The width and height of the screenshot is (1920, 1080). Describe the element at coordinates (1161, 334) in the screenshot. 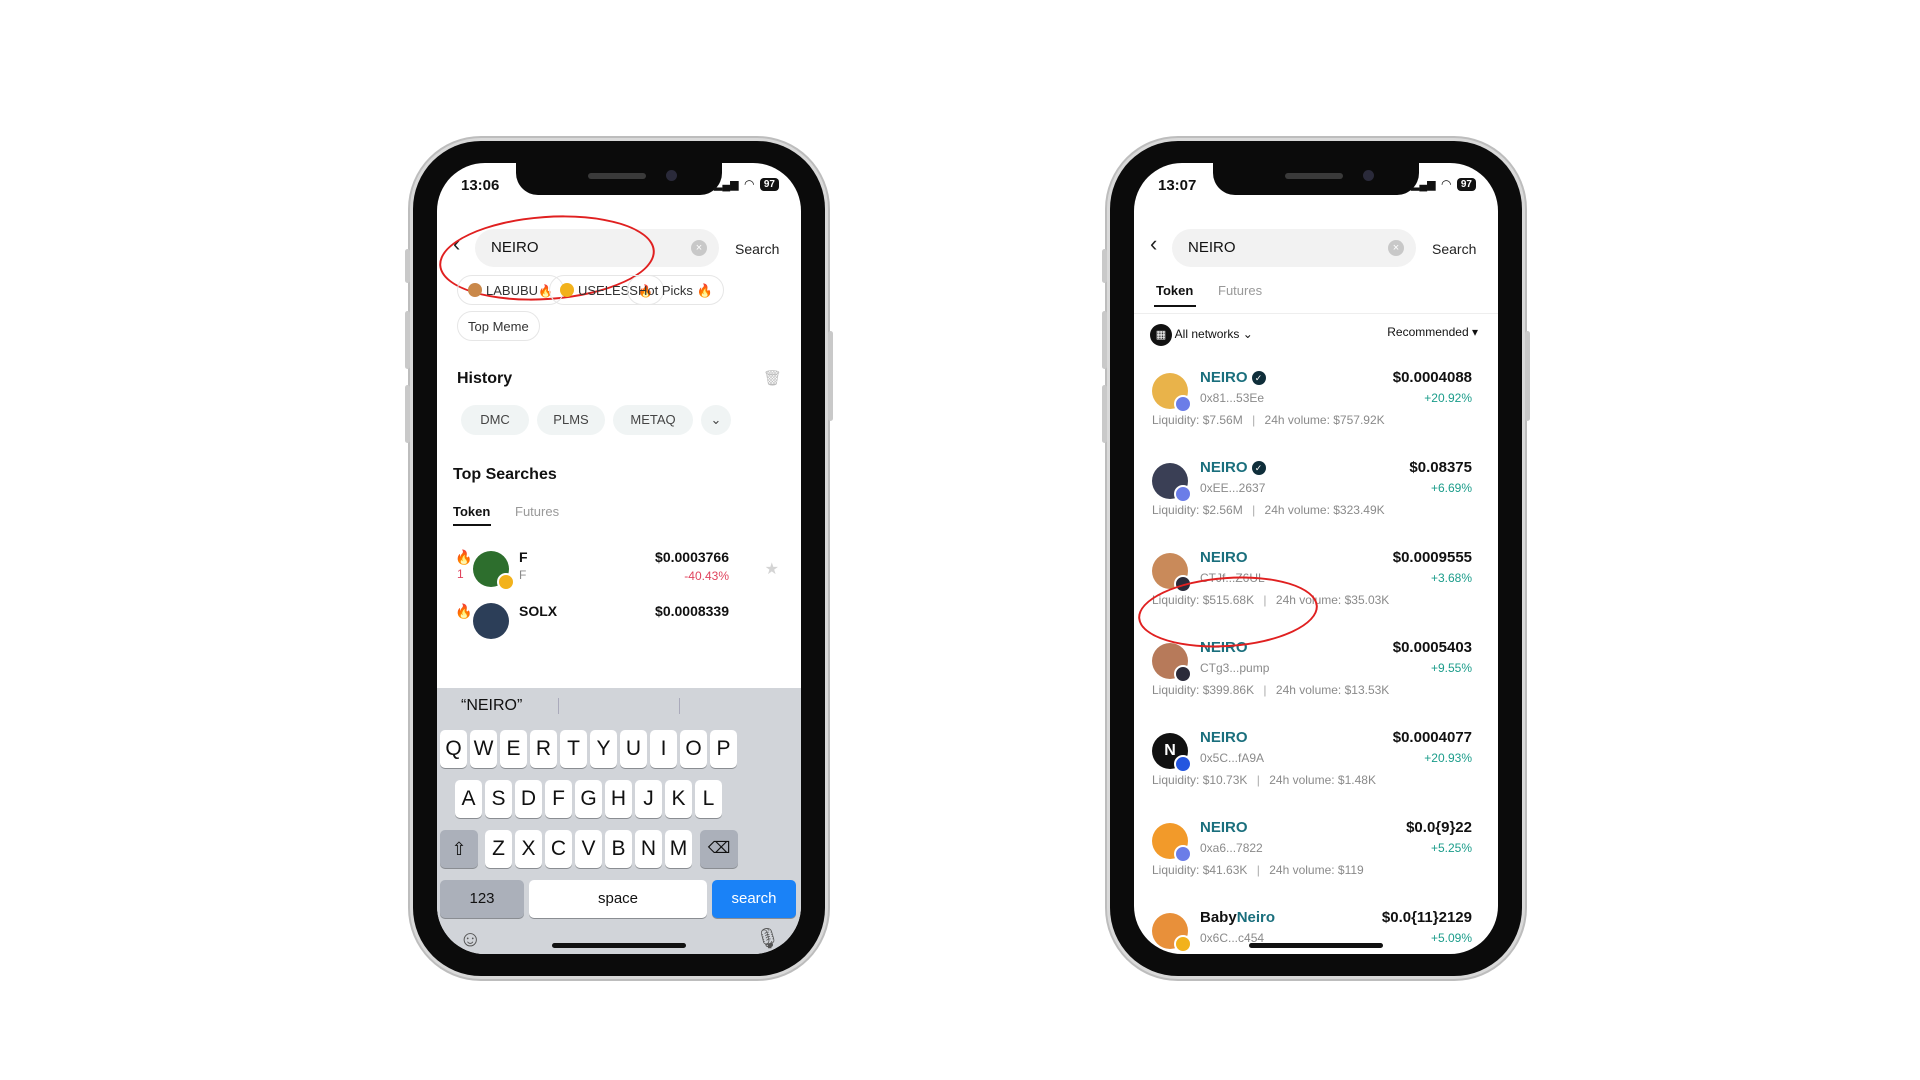

I see `networks-grid-icon: ▦` at that location.